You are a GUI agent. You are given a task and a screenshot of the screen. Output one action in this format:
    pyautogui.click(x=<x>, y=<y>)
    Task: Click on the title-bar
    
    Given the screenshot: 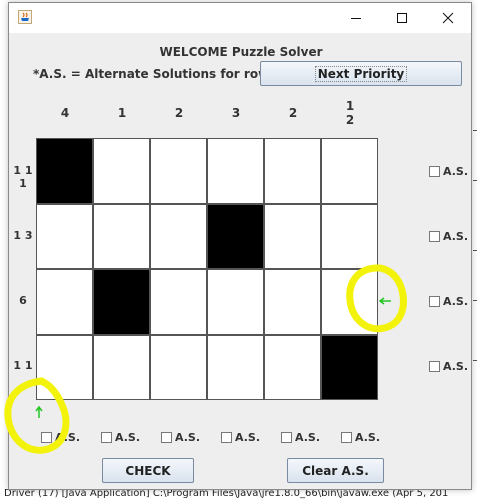 What is the action you would take?
    pyautogui.click(x=240, y=18)
    